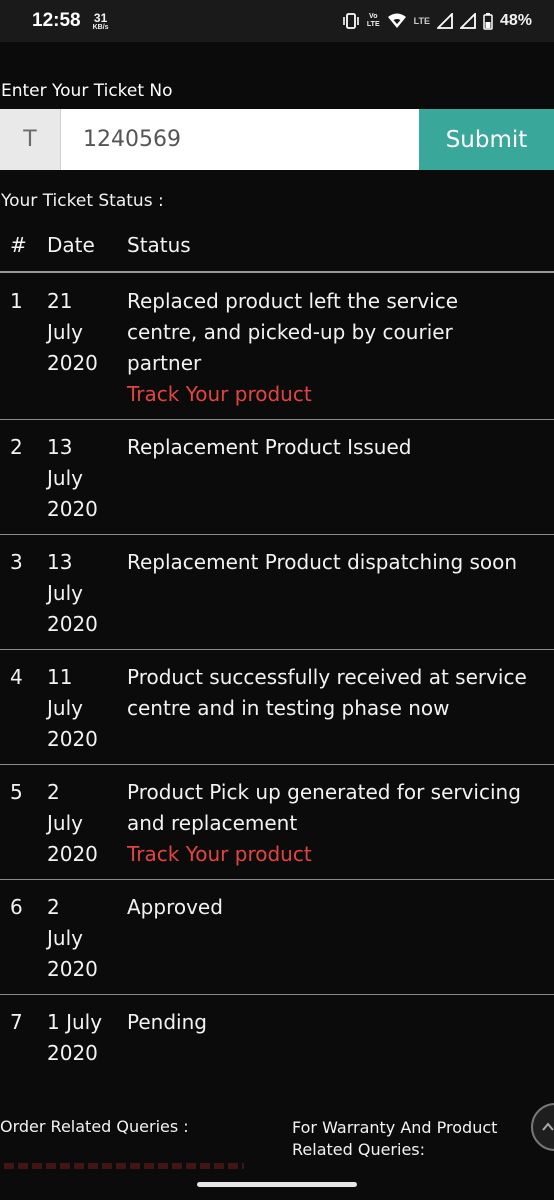 The width and height of the screenshot is (554, 1200). Describe the element at coordinates (327, 1022) in the screenshot. I see `row-status: Pending` at that location.